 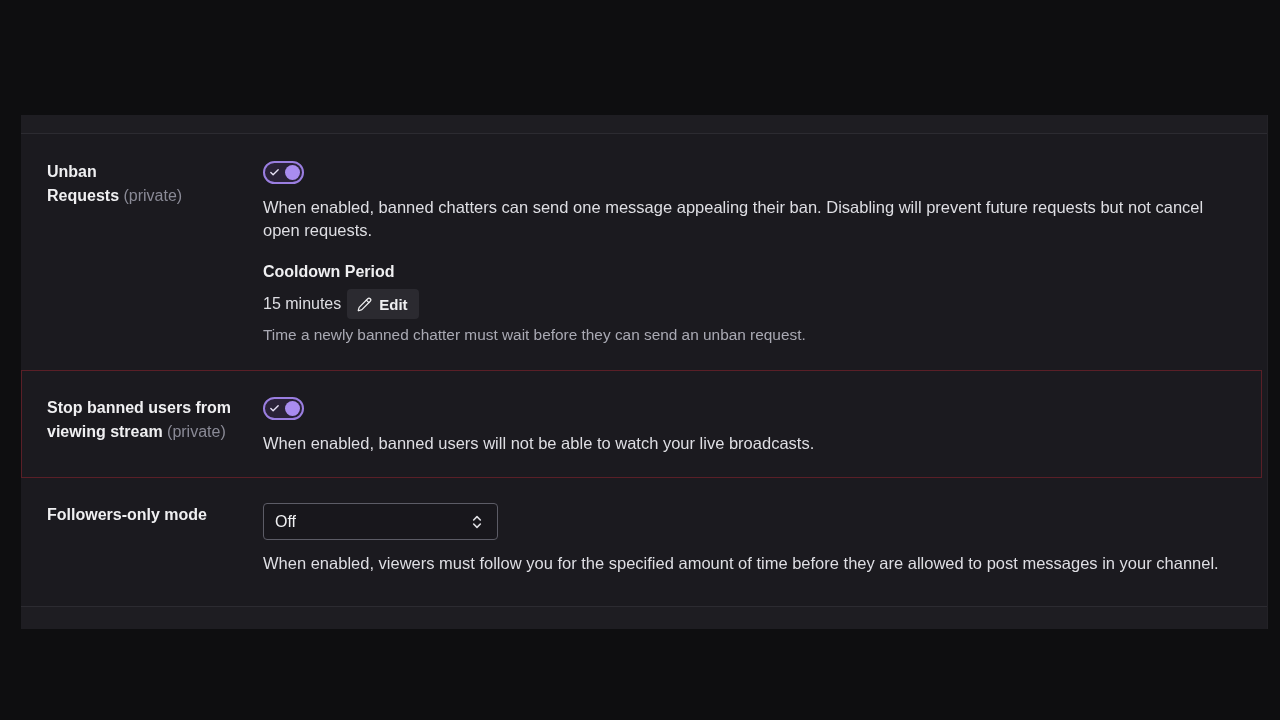 What do you see at coordinates (734, 219) in the screenshot?
I see `setting-description: When enabled, banned chatters can send one message appealing their ban. Disabling will prevent future requests but not cancel open requests.` at bounding box center [734, 219].